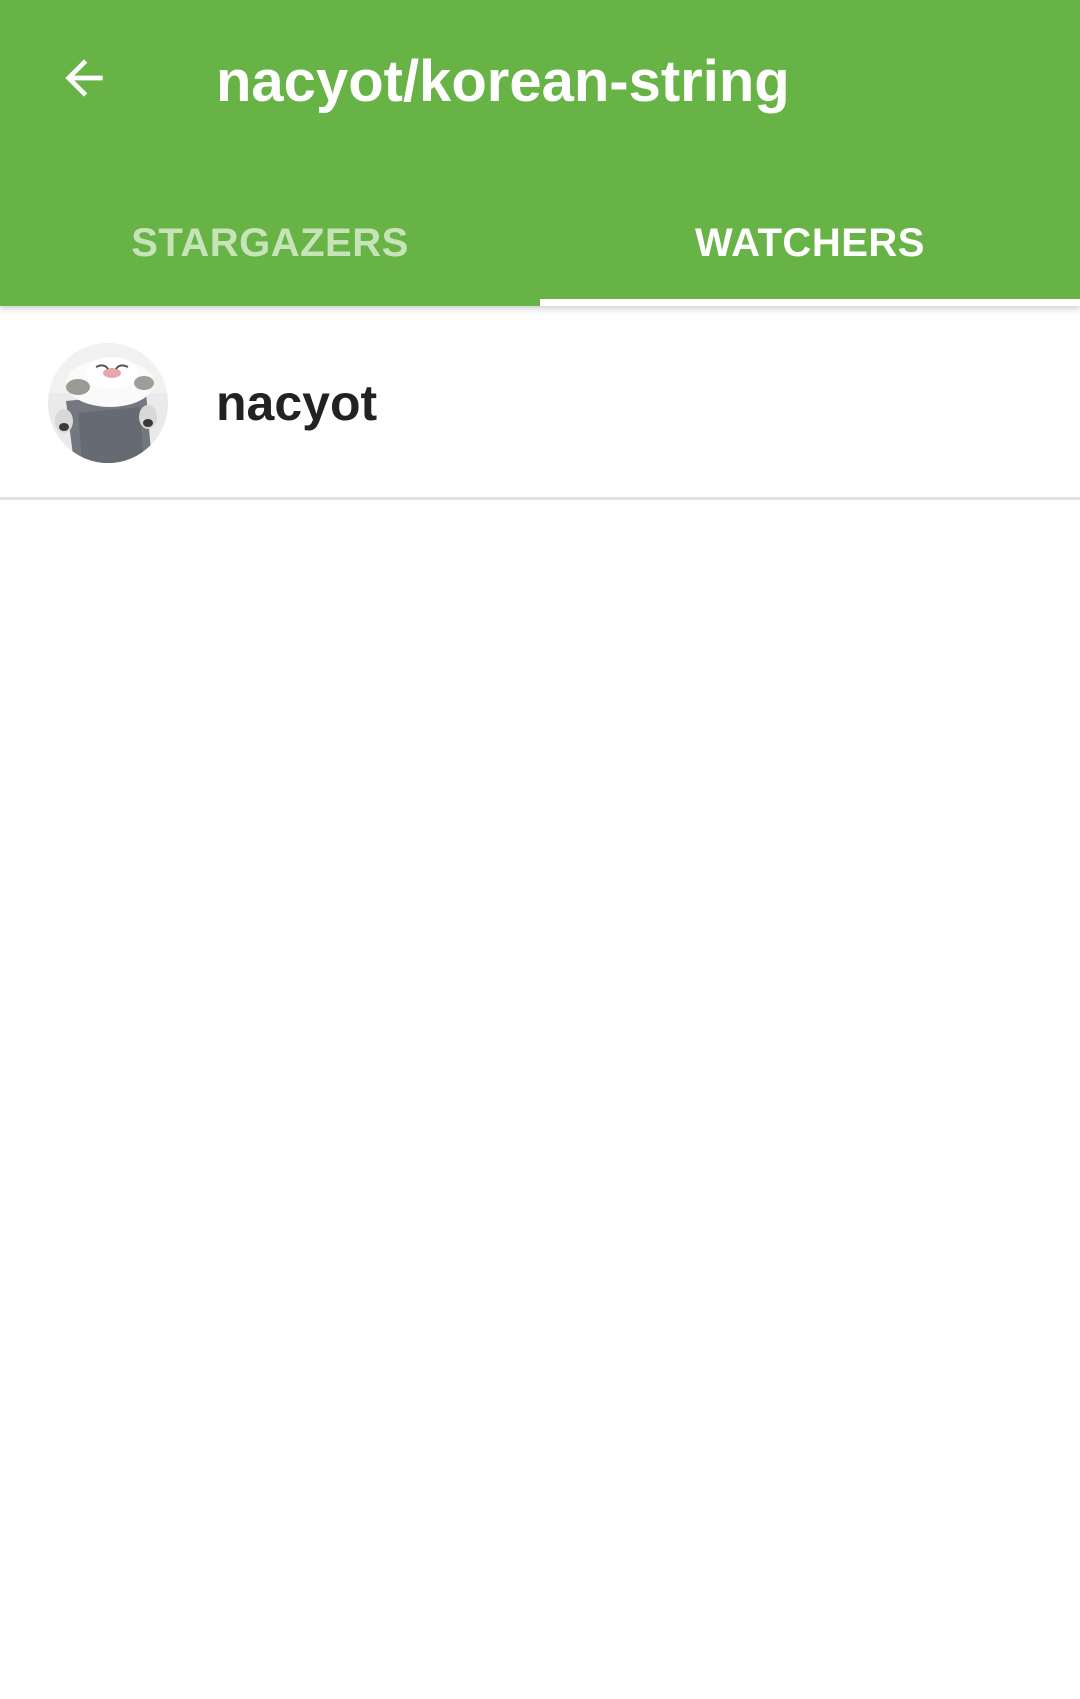  I want to click on list-item: nacyot, so click(540, 403).